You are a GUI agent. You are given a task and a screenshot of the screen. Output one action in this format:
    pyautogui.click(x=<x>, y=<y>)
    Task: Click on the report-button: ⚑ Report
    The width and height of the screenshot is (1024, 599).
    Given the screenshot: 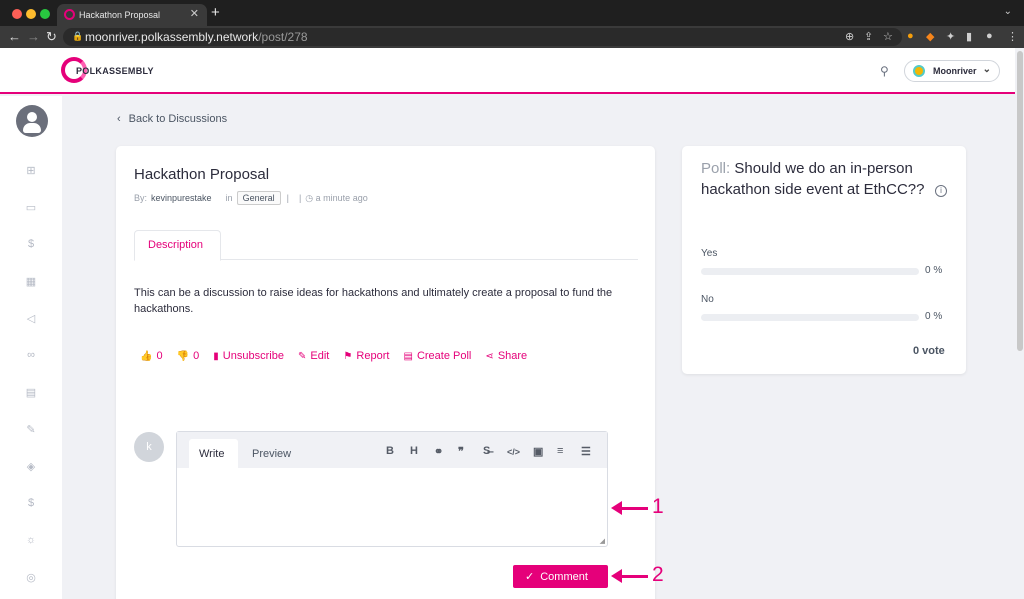 What is the action you would take?
    pyautogui.click(x=366, y=356)
    